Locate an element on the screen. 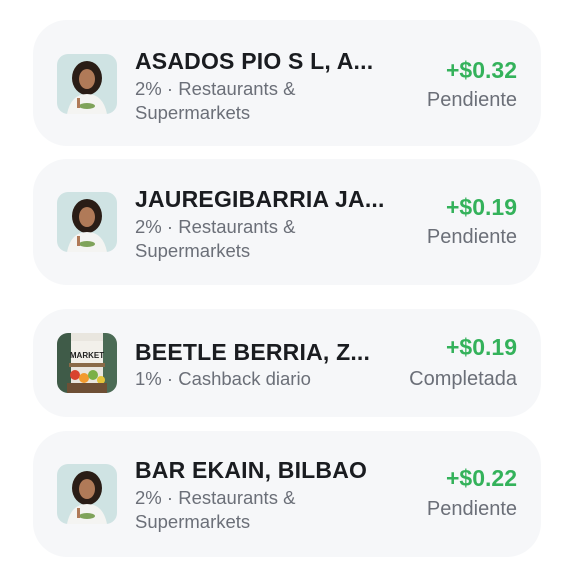  cashback-amount: +$0.32 is located at coordinates (481, 70).